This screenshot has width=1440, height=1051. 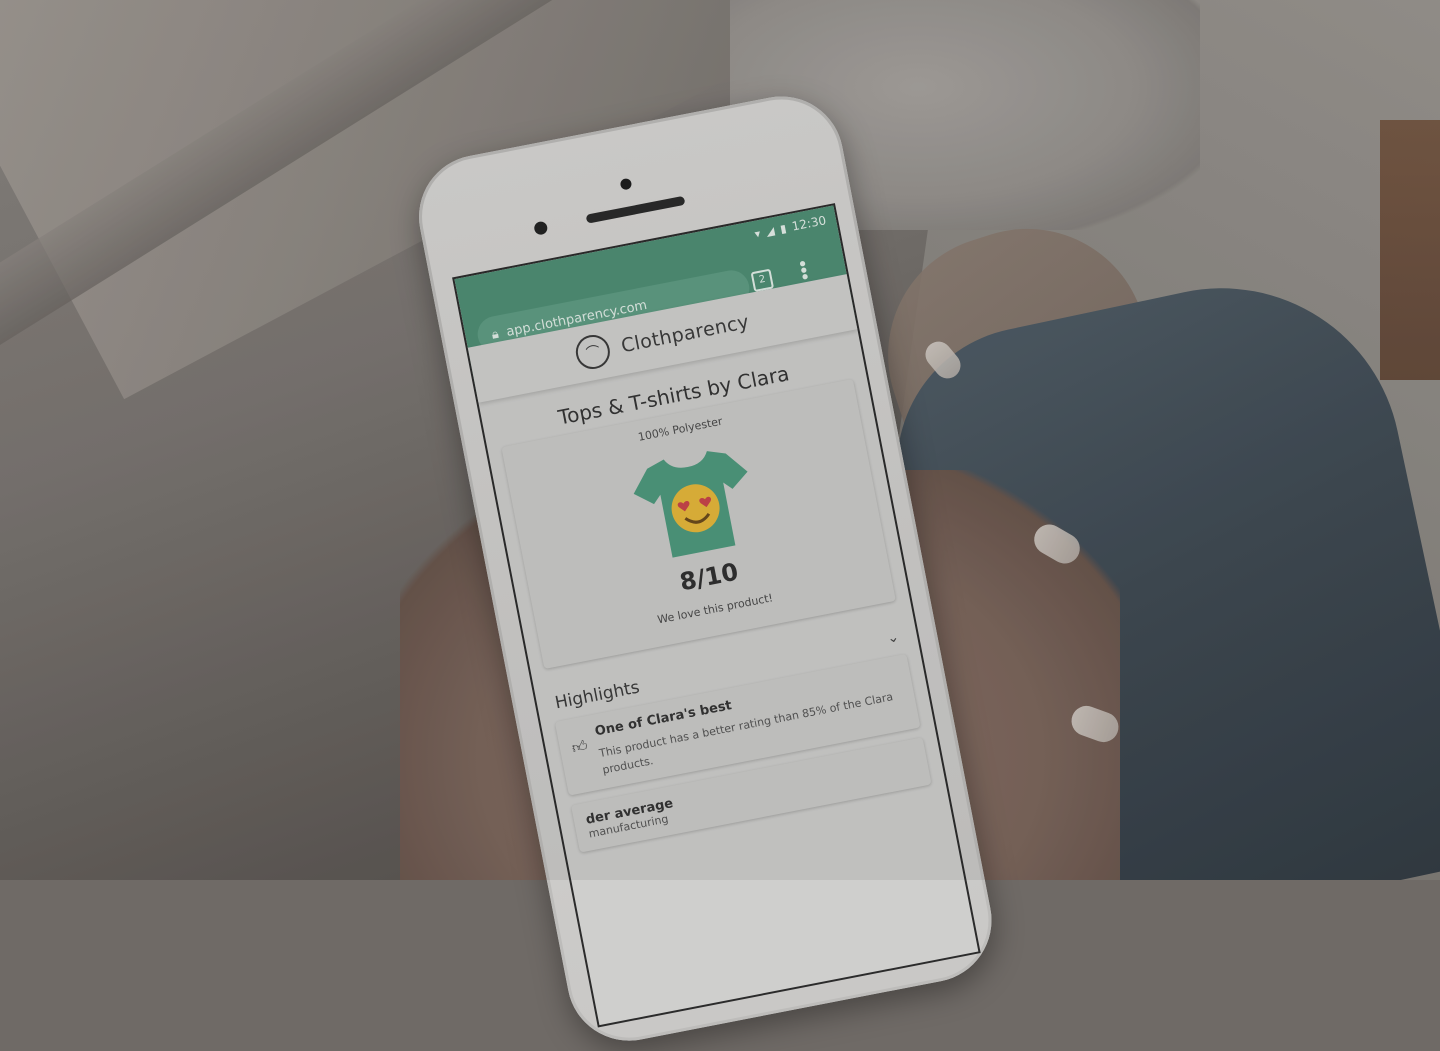 I want to click on wifi-icon: ▾, so click(x=757, y=233).